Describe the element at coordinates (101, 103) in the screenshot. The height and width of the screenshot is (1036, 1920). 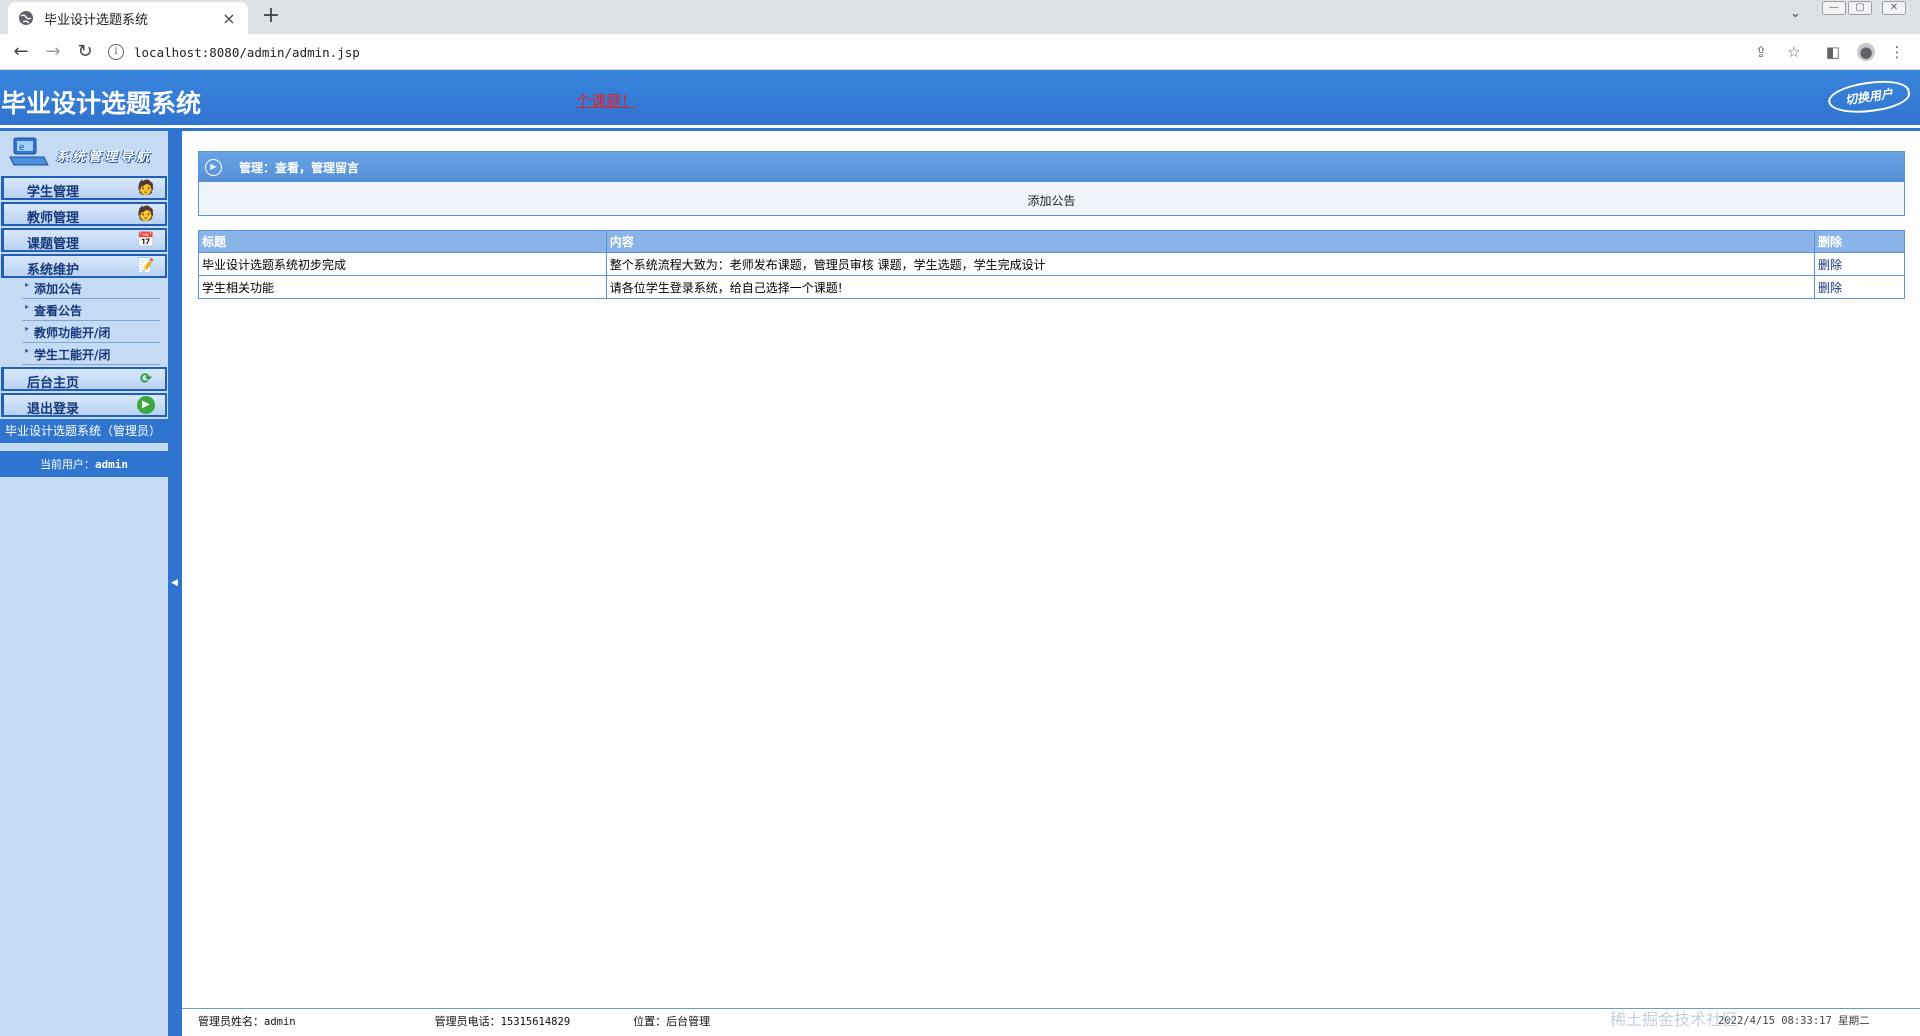
I see `app-title: 毕业设计选题系统` at that location.